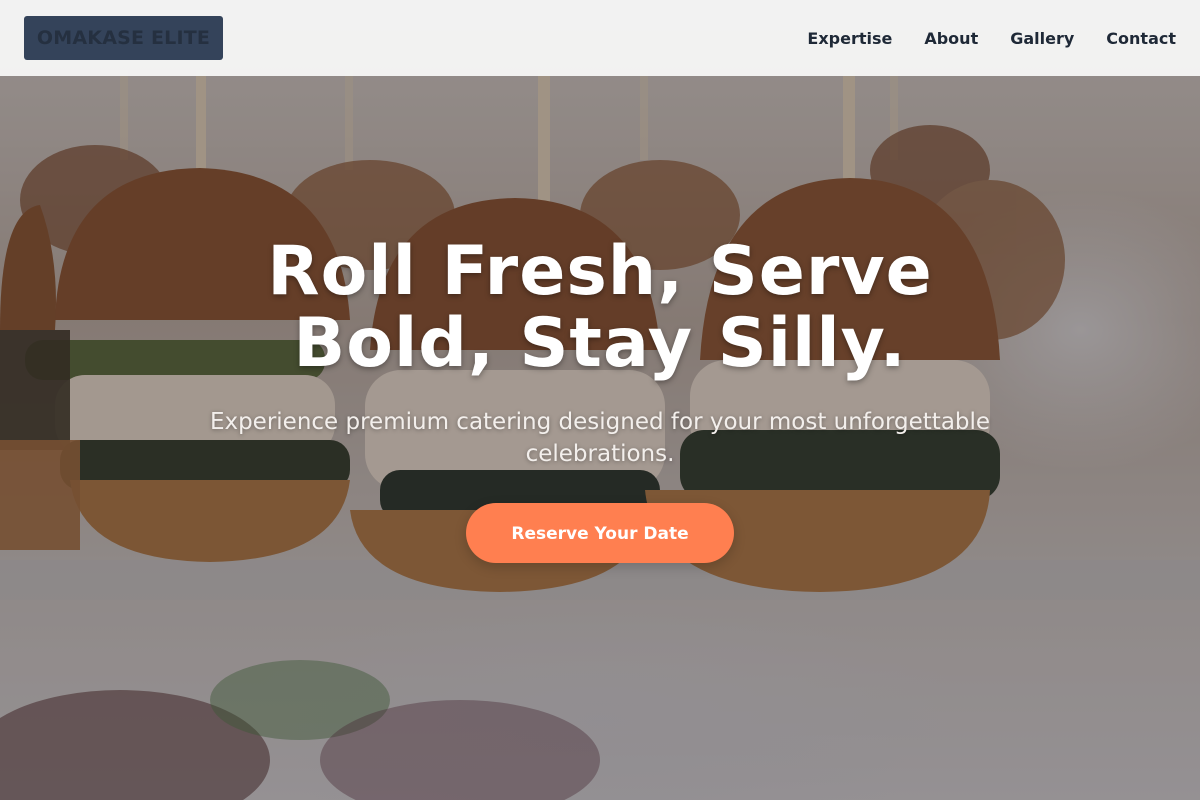 The image size is (1200, 800). What do you see at coordinates (1042, 38) in the screenshot?
I see `nav-link-gallery: Gallery` at bounding box center [1042, 38].